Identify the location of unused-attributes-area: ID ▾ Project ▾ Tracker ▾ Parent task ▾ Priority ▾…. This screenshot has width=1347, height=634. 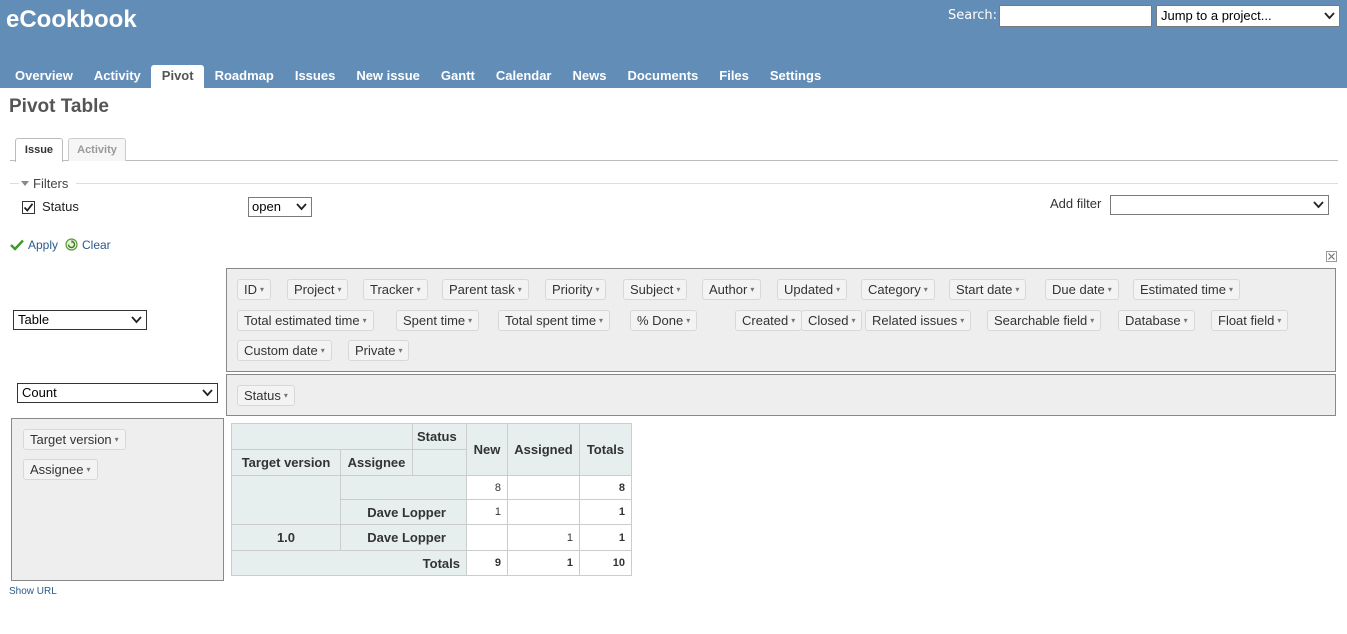
(781, 320).